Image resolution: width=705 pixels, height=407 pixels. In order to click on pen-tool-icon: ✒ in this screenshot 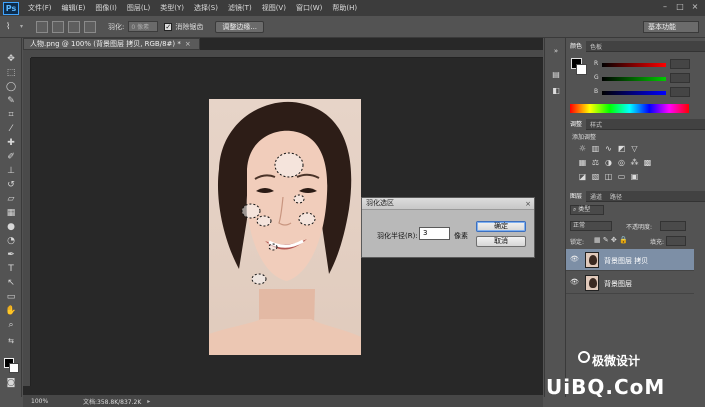, I will do `click(11, 255)`.